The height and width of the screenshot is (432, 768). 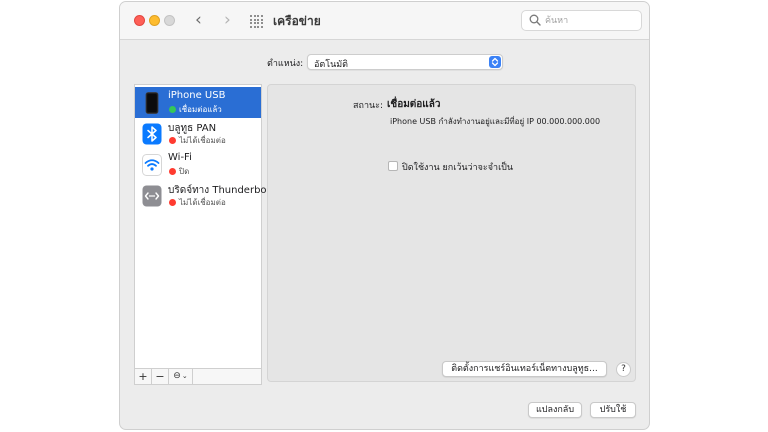 I want to click on service-status: เชื่อมต่อแล้ว, so click(x=200, y=109).